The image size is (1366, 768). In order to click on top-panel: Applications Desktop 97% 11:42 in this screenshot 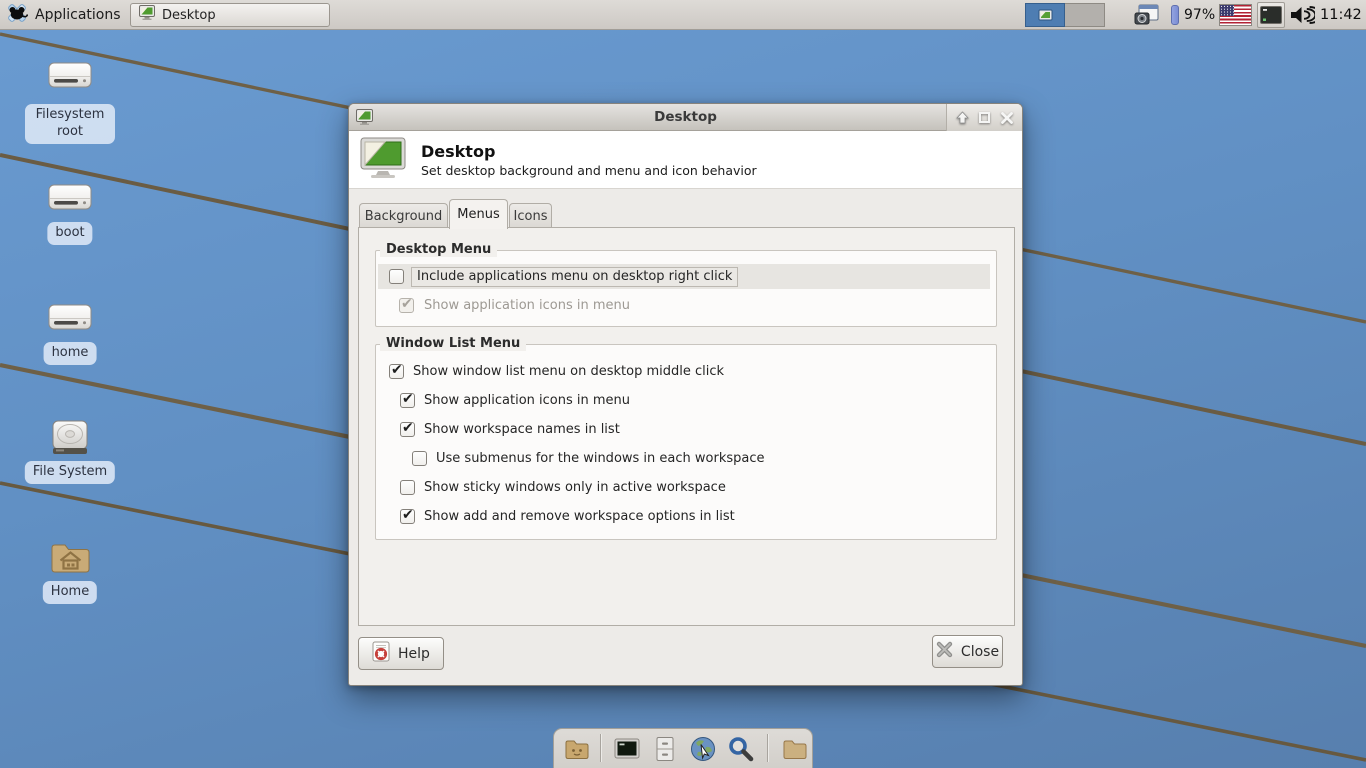, I will do `click(683, 15)`.